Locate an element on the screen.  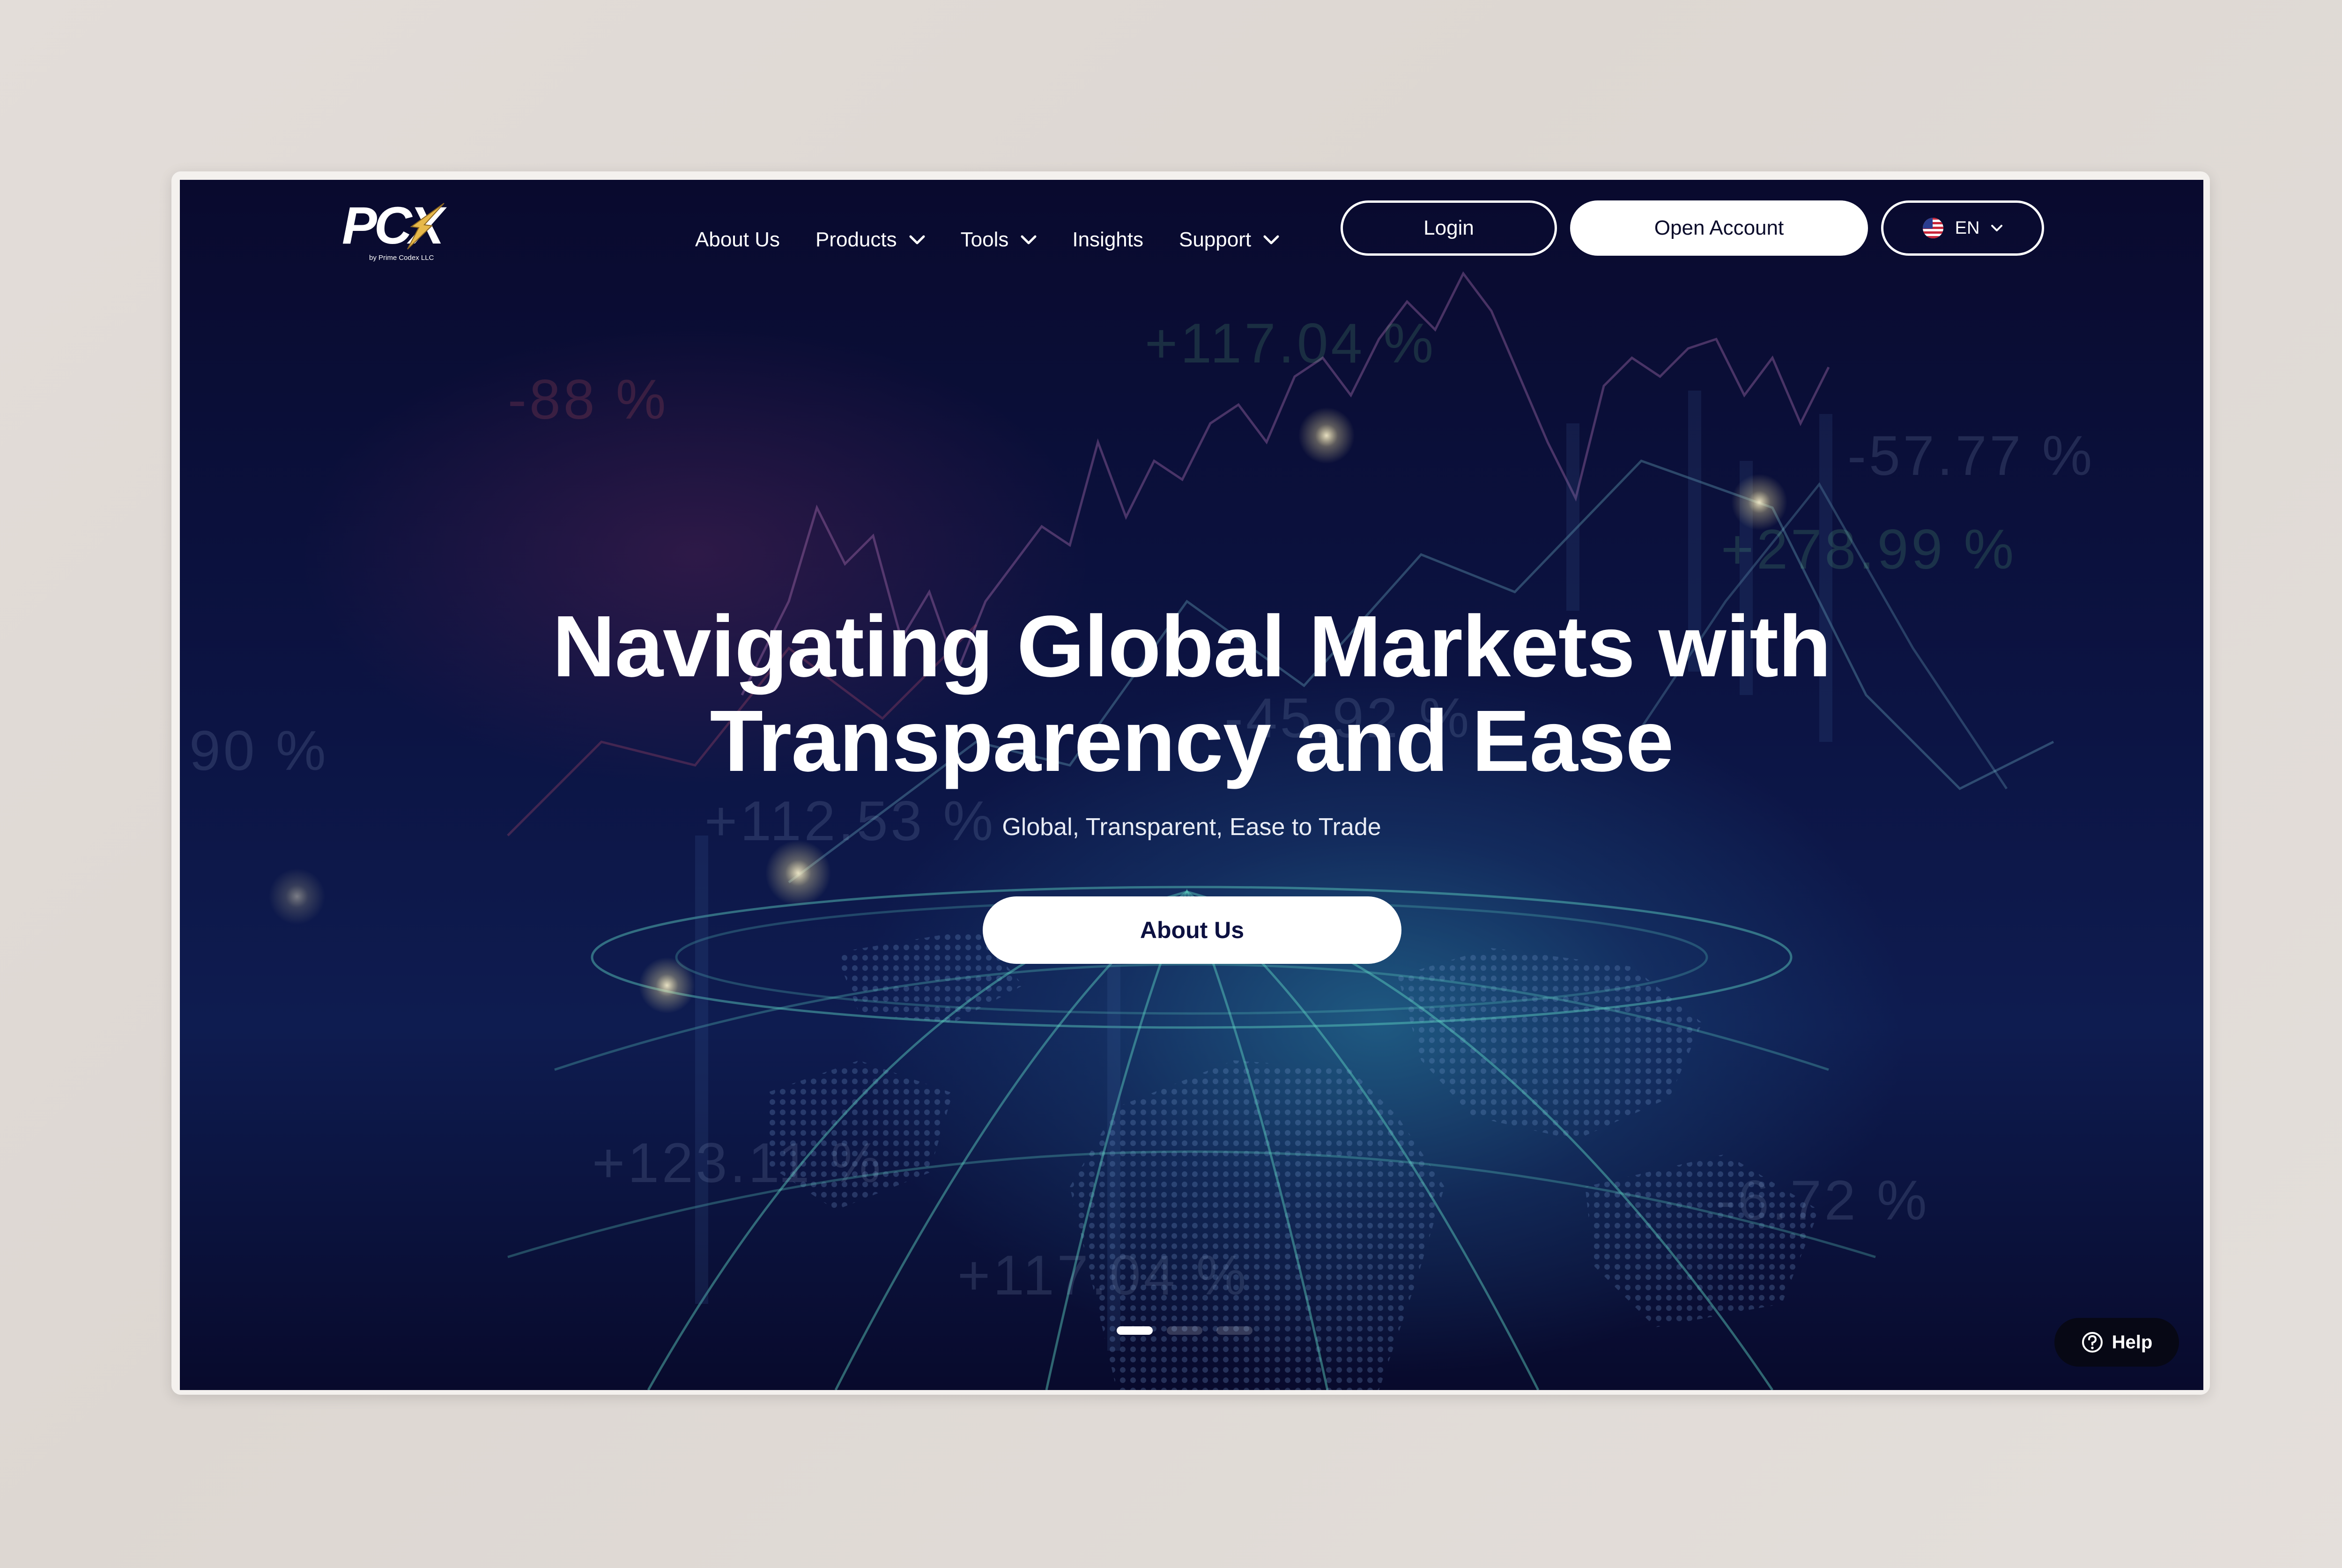
bg-figure: +123.11 % is located at coordinates (738, 1163).